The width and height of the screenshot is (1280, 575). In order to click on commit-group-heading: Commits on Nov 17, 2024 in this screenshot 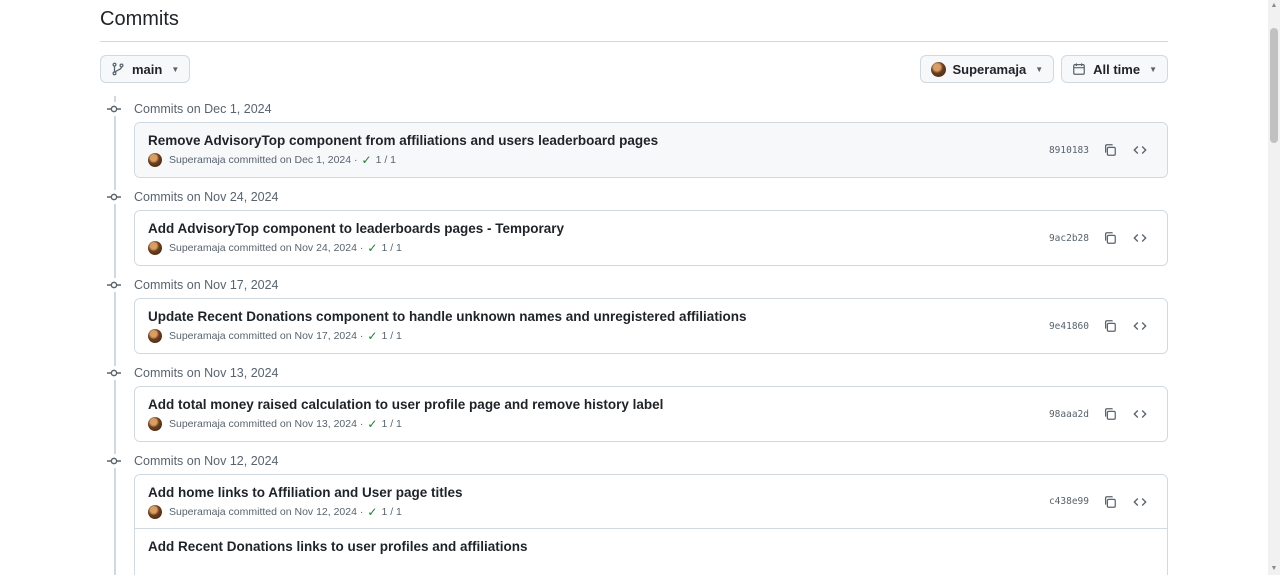, I will do `click(634, 285)`.